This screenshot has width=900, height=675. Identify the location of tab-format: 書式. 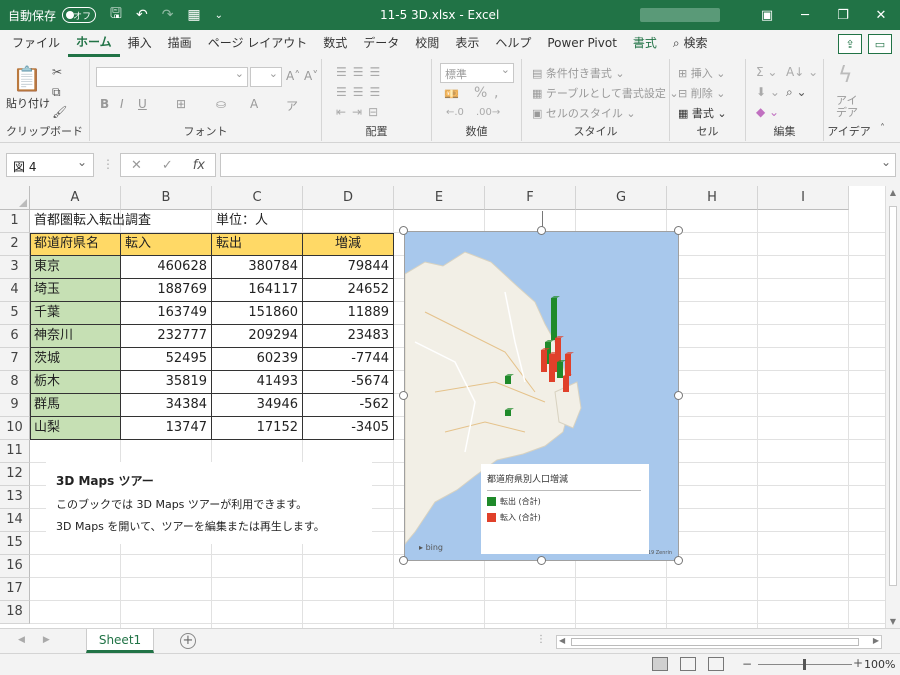
(645, 43).